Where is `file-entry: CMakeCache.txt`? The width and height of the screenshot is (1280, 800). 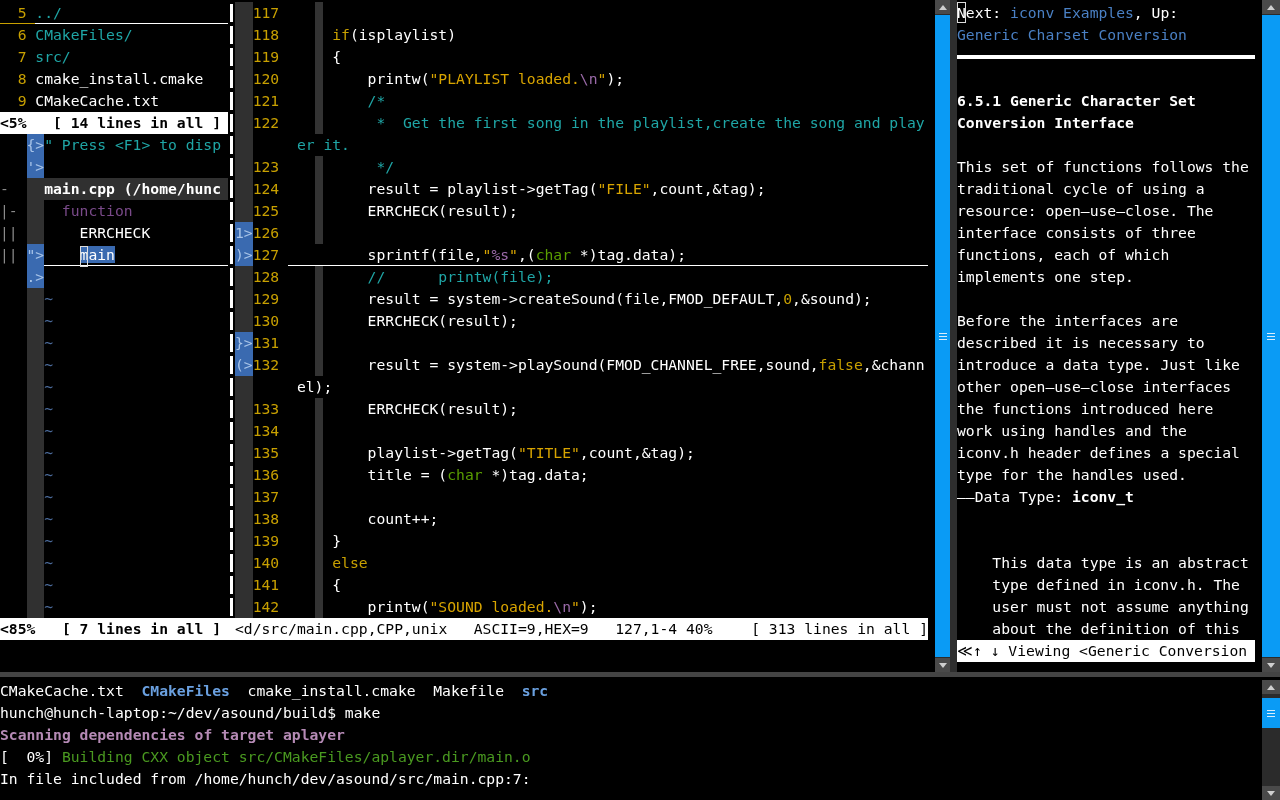 file-entry: CMakeCache.txt is located at coordinates (131, 101).